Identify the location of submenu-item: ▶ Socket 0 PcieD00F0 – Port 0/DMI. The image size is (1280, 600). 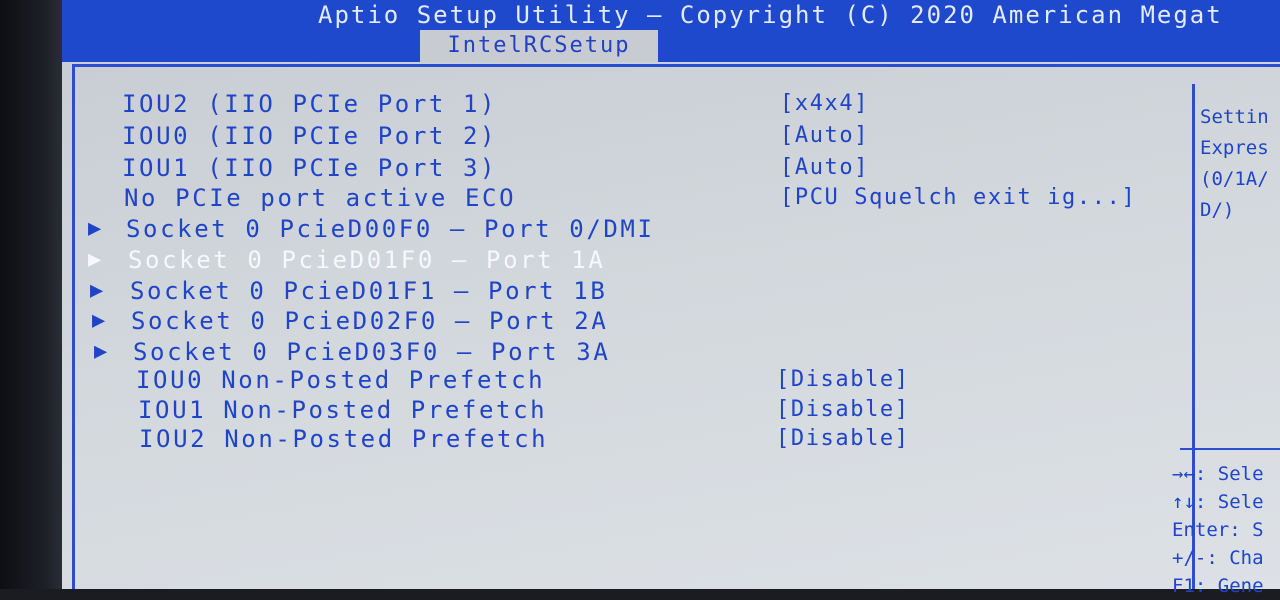
(580, 229).